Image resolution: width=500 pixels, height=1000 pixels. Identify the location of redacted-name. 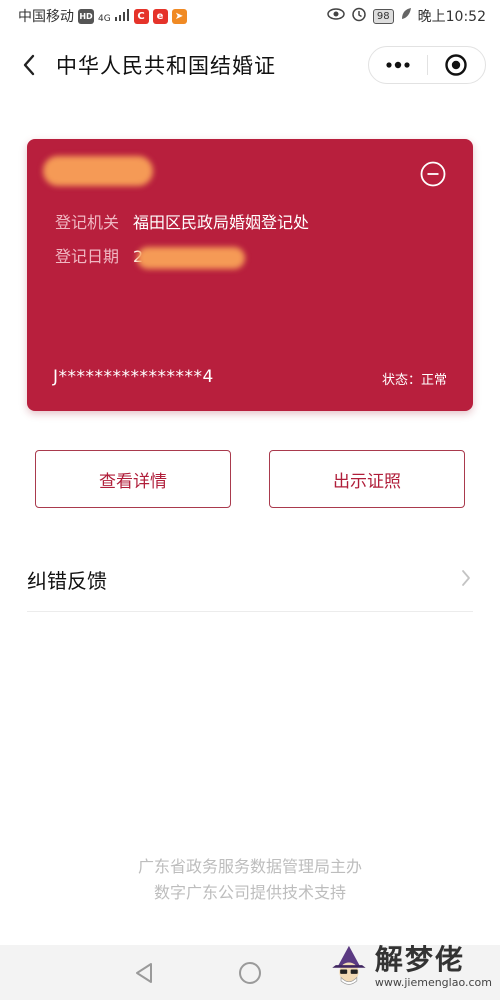
(98, 171).